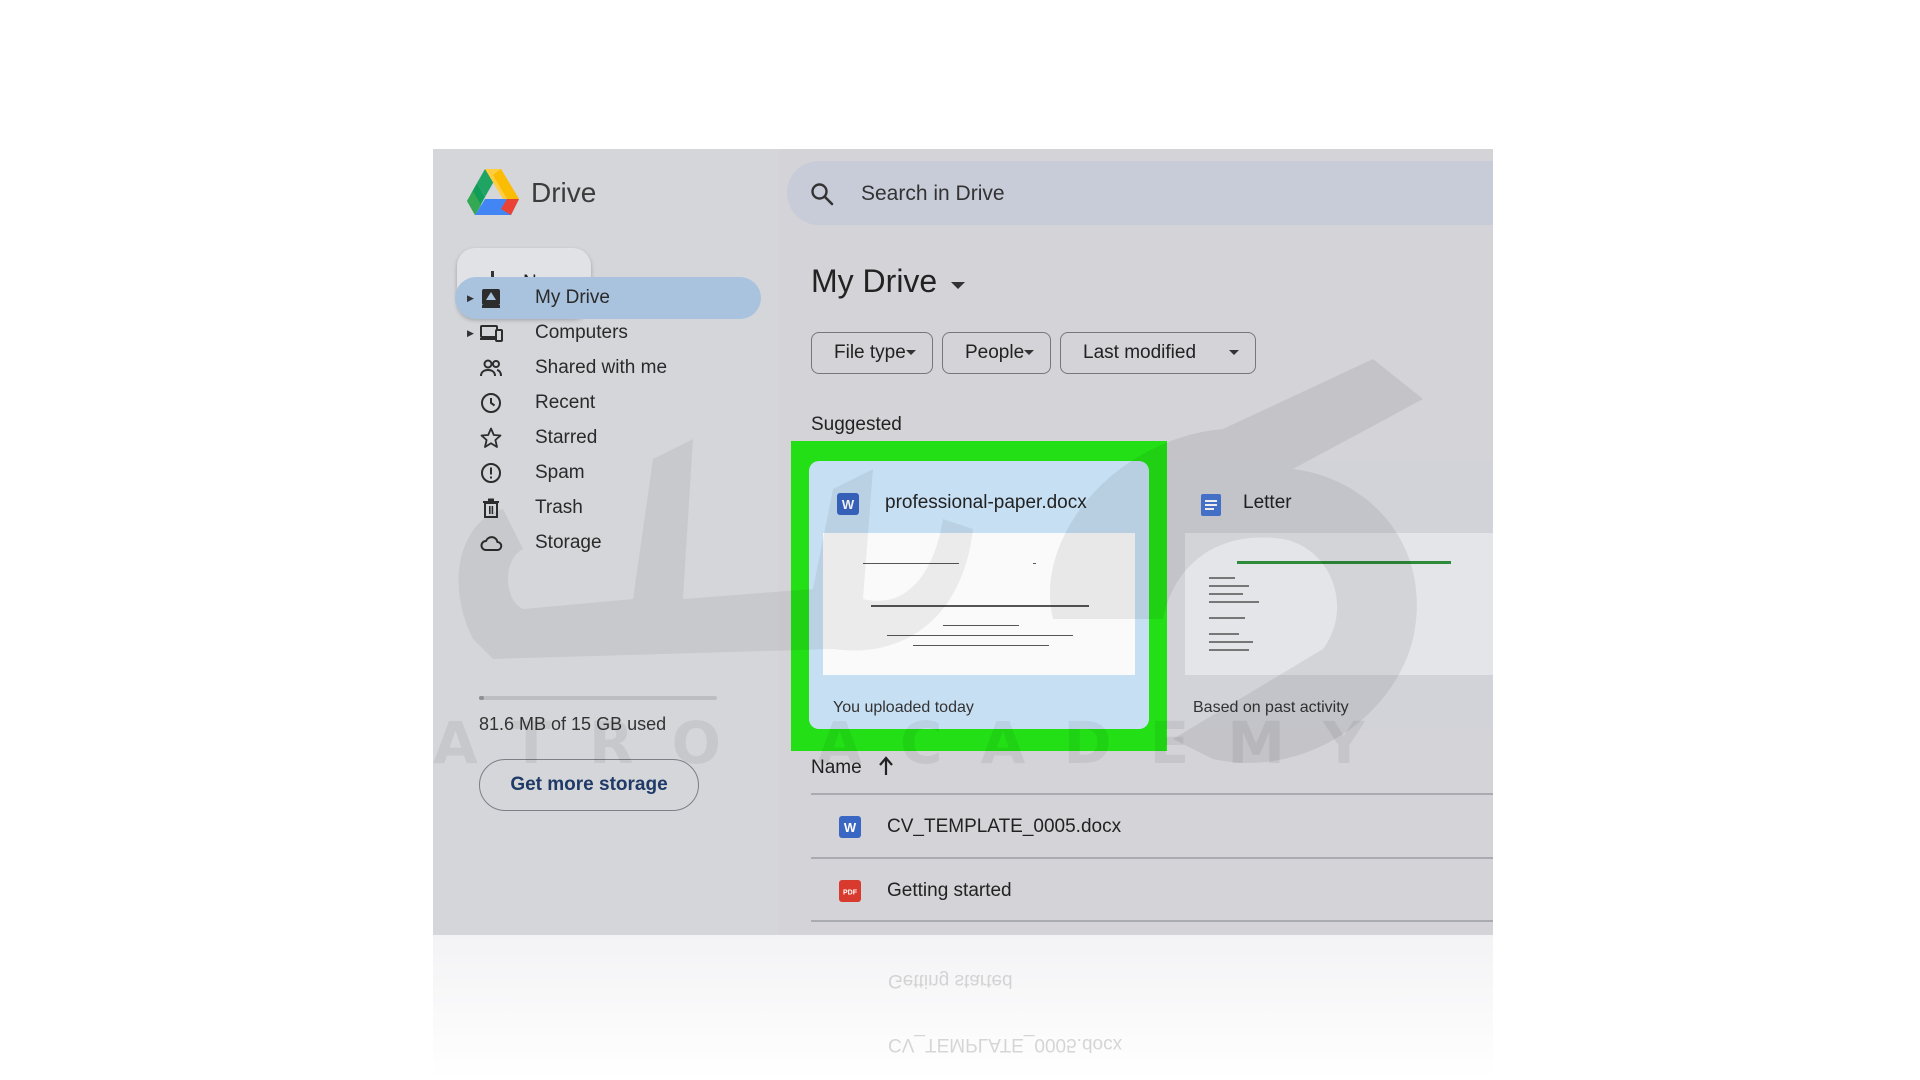  I want to click on file-name: CV_TEMPLATE_0005.docx, so click(1004, 826).